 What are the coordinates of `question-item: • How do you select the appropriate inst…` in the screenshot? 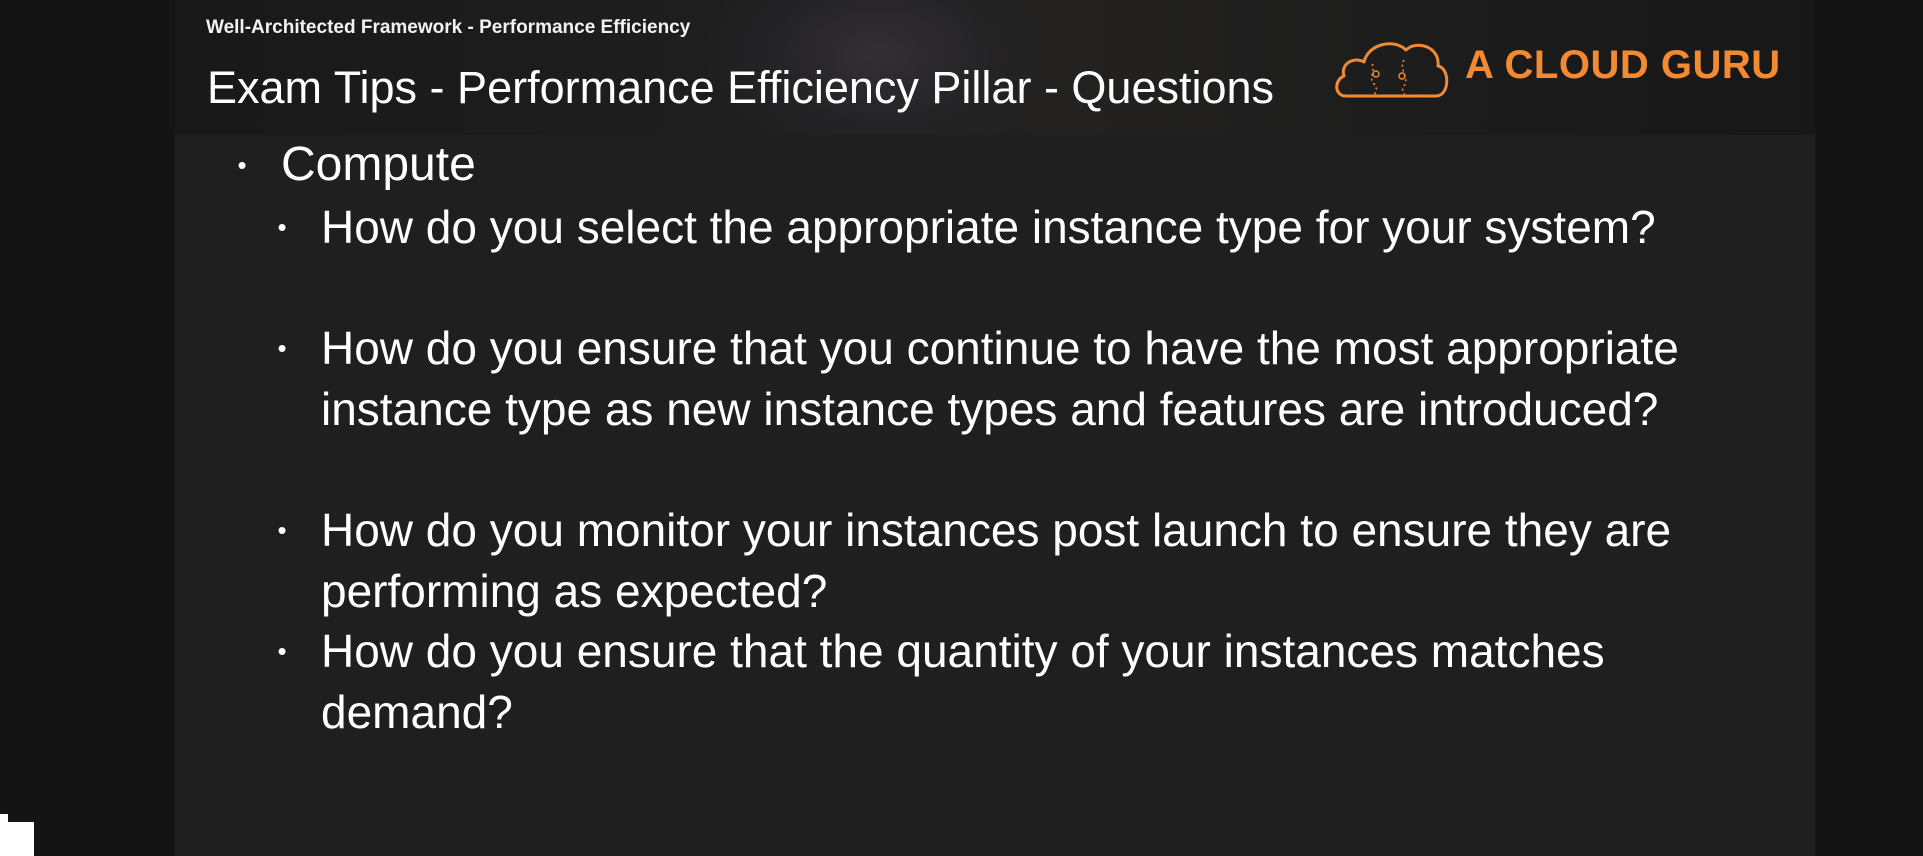 It's located at (1009, 227).